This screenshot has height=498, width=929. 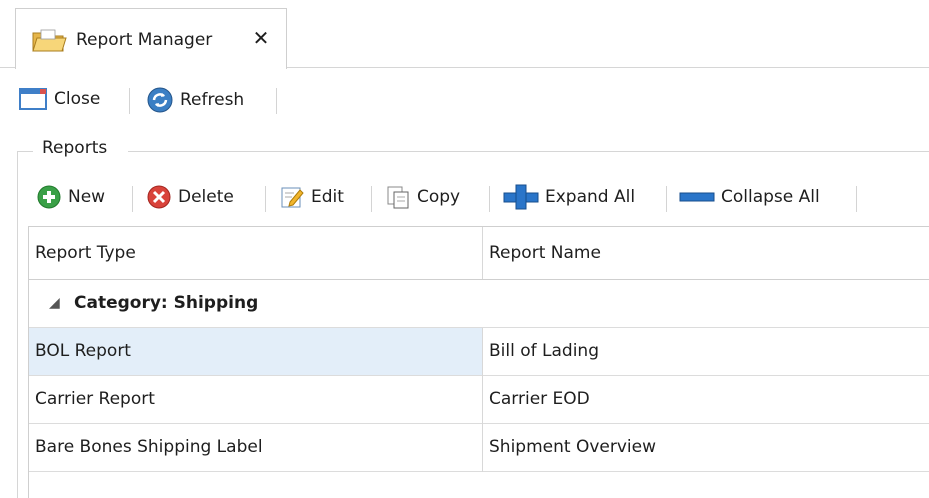 What do you see at coordinates (261, 38) in the screenshot?
I see `close-icon: ✕` at bounding box center [261, 38].